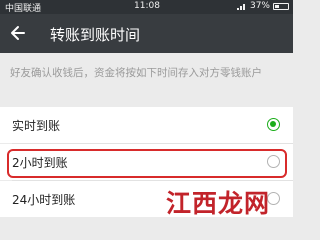 This screenshot has width=320, height=240. Describe the element at coordinates (23, 9) in the screenshot. I see `carrier-name: 中国联通` at that location.